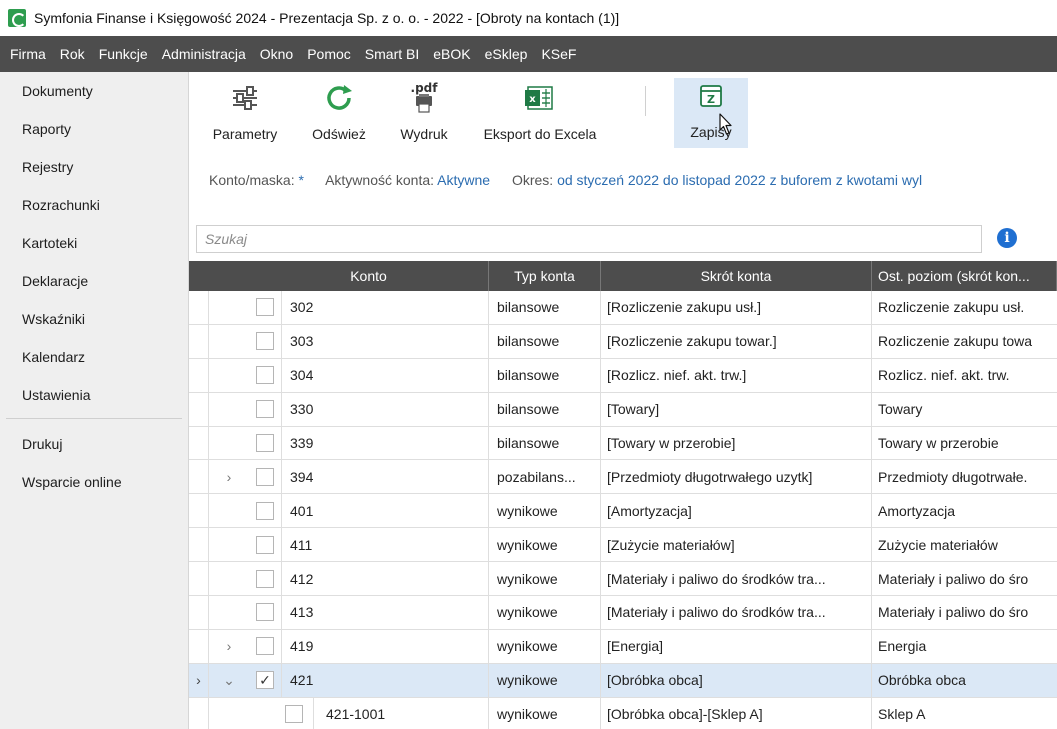 Image resolution: width=1057 pixels, height=729 pixels. I want to click on refresh-icon, so click(339, 98).